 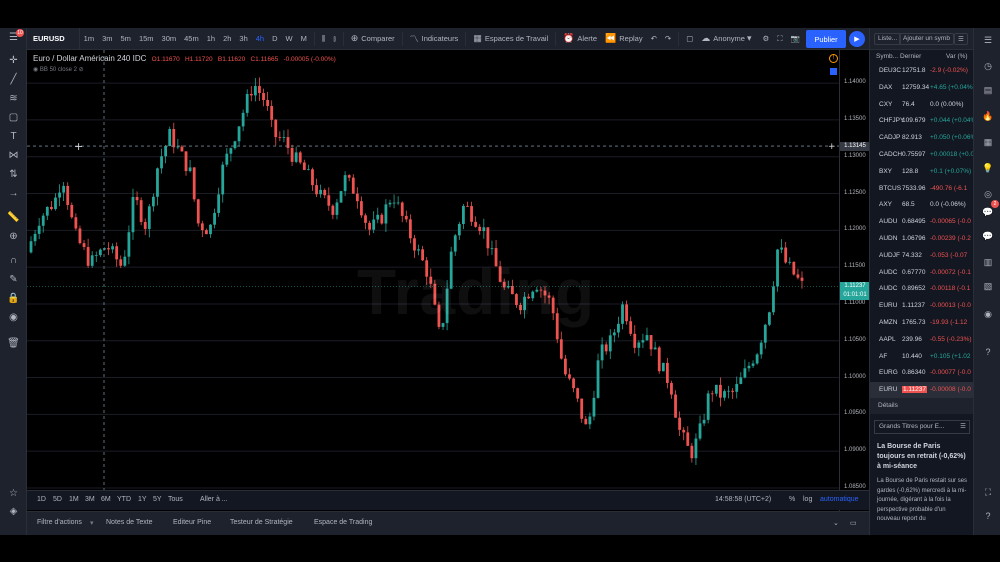 I want to click on fibonacci-icon: ≋, so click(x=13, y=98).